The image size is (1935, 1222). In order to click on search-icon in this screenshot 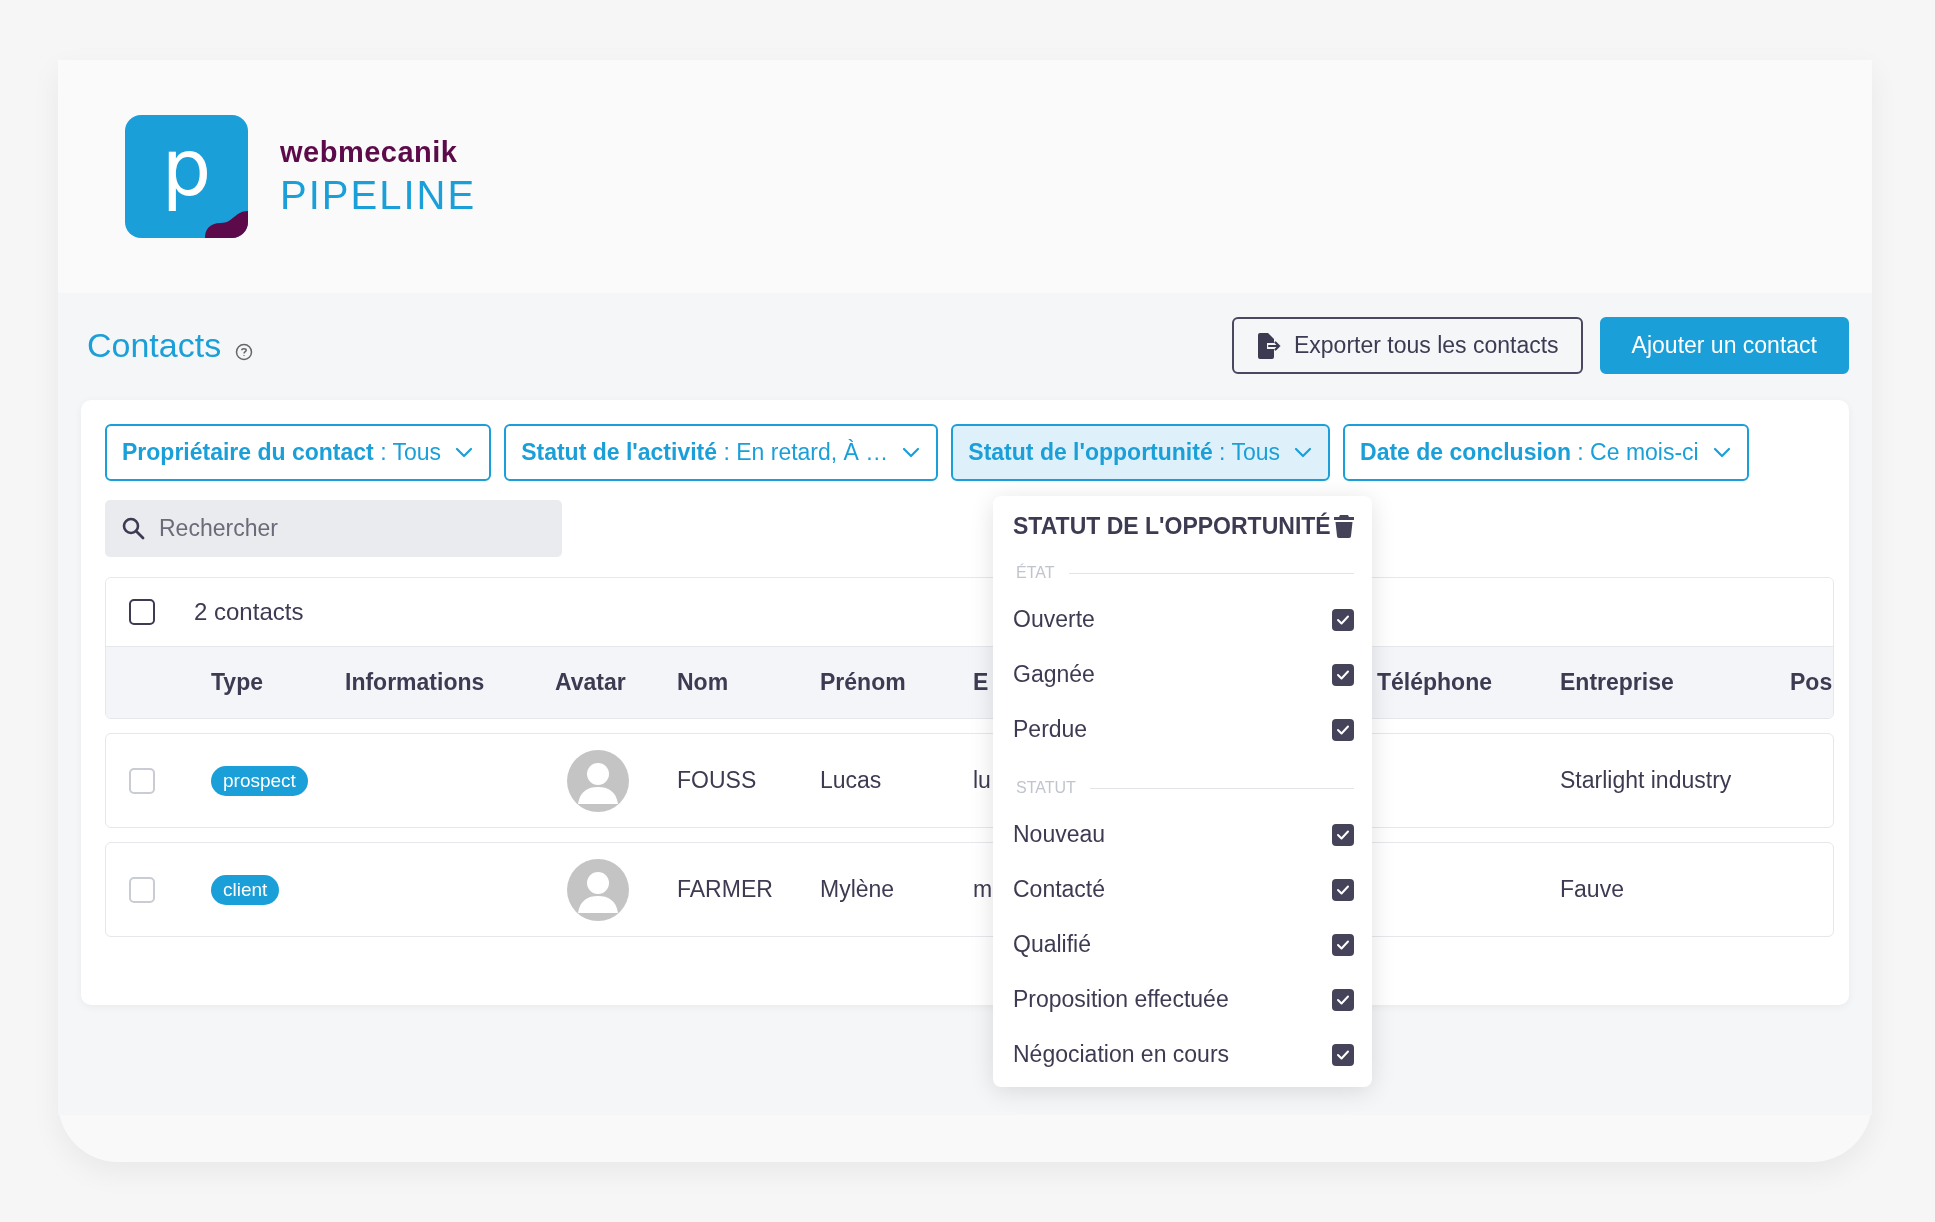, I will do `click(133, 528)`.